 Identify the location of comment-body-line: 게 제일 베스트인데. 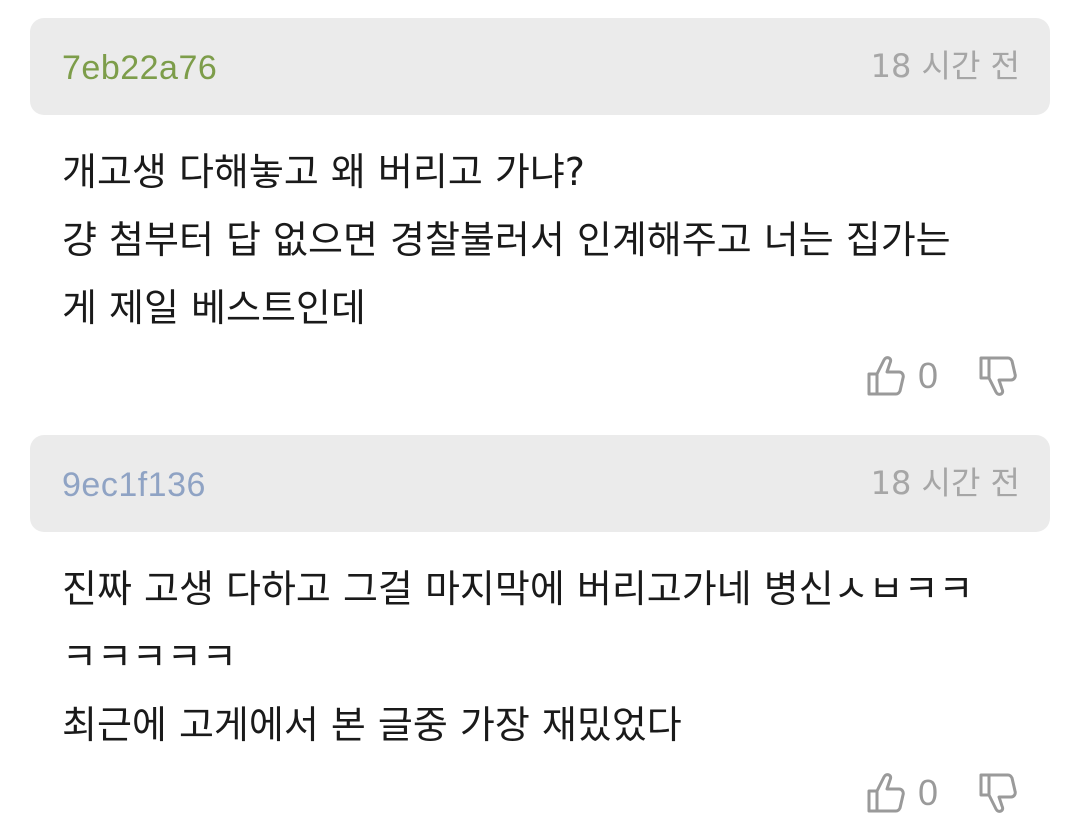
(214, 308).